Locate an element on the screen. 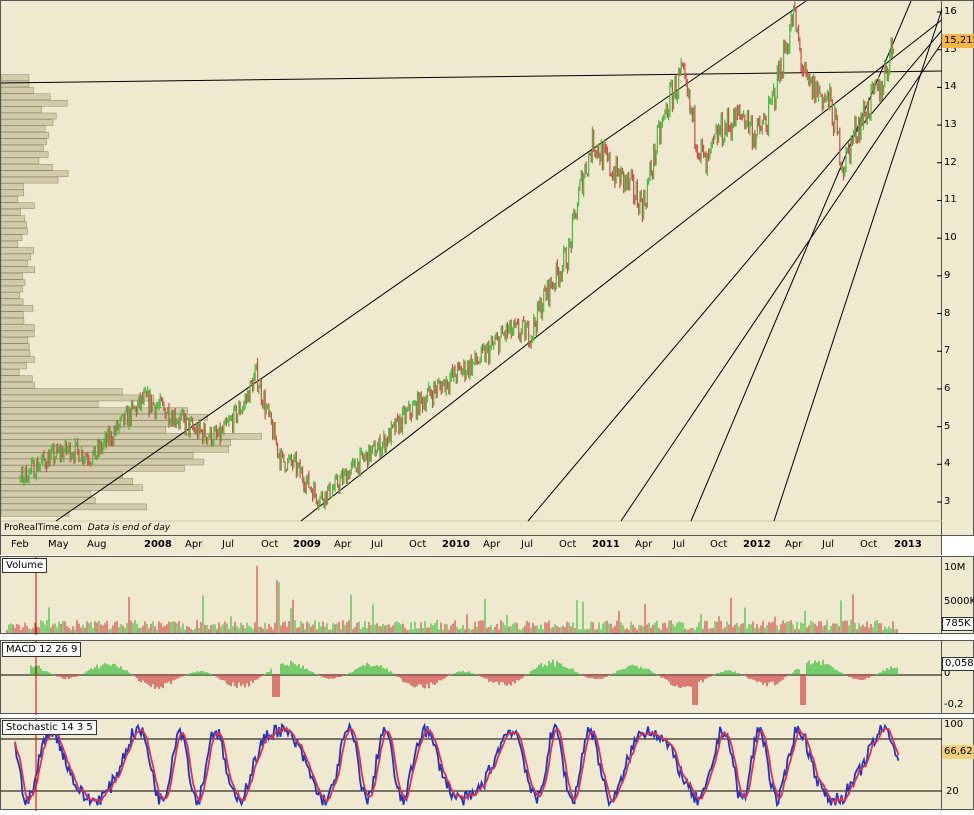  volume-panel: Volume is located at coordinates (471, 595).